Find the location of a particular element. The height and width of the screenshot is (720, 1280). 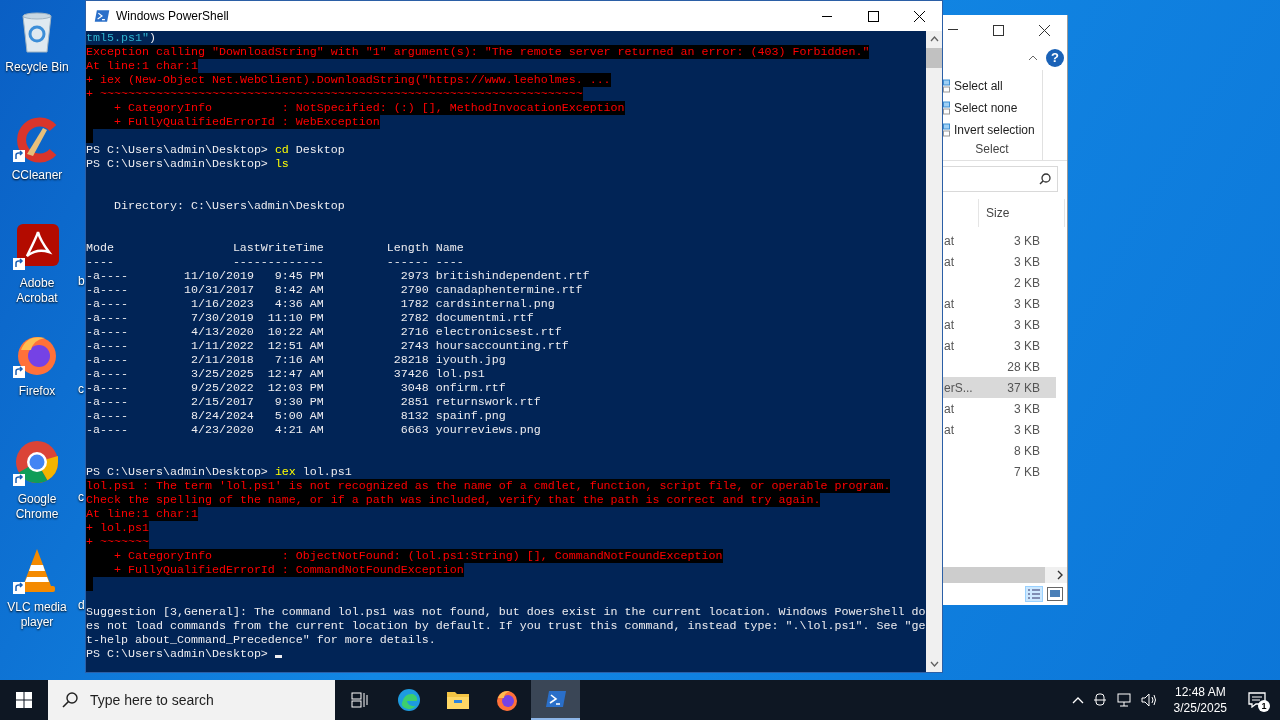

column-header: Size is located at coordinates (998, 213).